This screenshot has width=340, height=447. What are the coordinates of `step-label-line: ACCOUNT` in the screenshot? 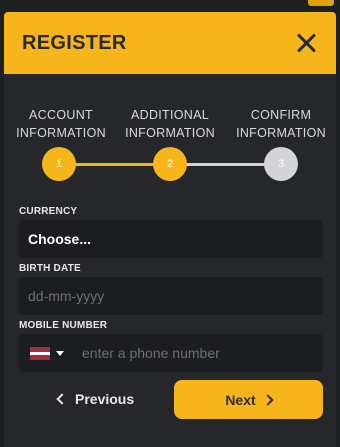 It's located at (61, 115).